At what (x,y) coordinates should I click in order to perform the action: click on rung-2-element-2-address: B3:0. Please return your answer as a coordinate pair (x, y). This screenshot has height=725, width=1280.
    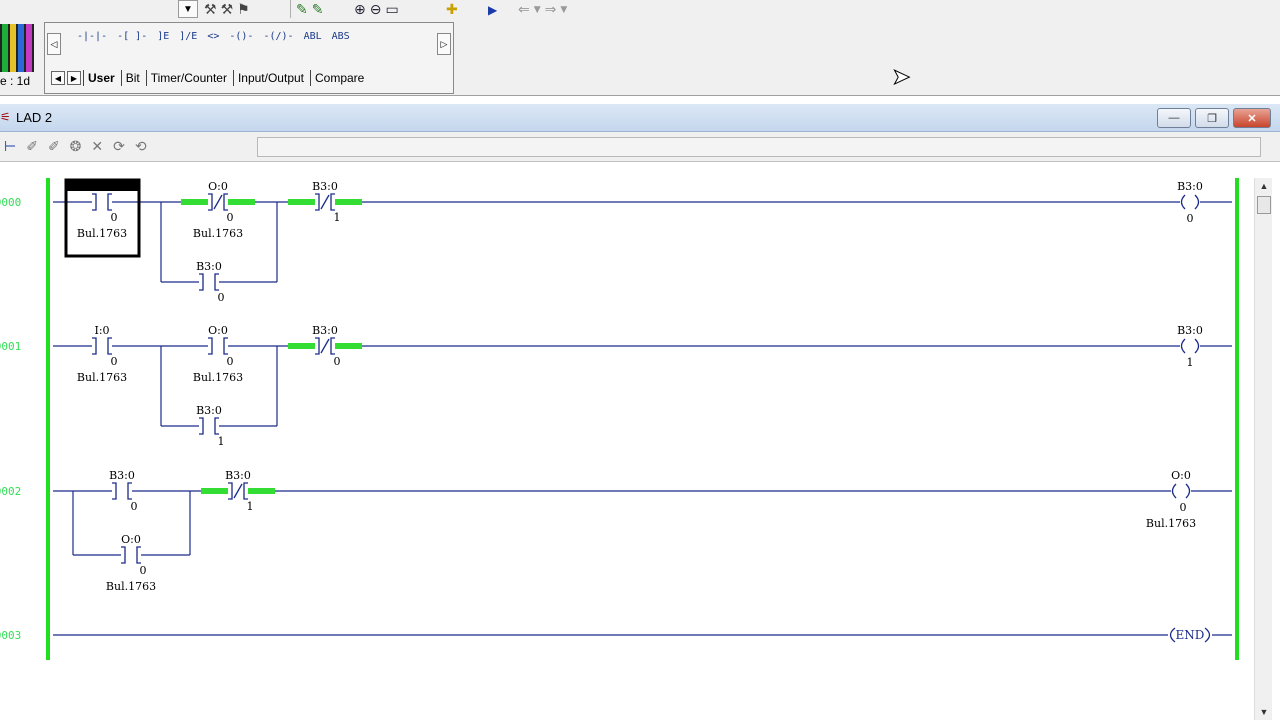
    Looking at the image, I should click on (238, 475).